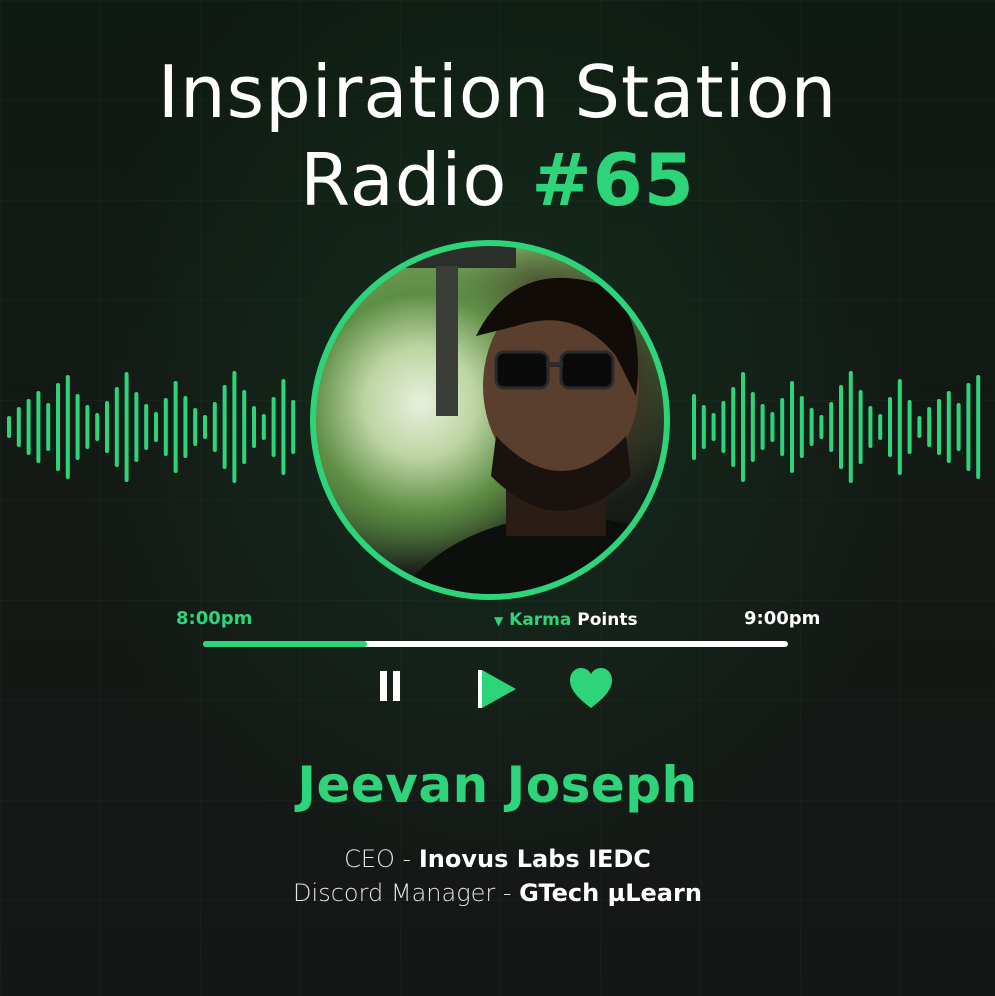 Image resolution: width=995 pixels, height=996 pixels. Describe the element at coordinates (610, 893) in the screenshot. I see `role-2-organization: GTech µLearn` at that location.